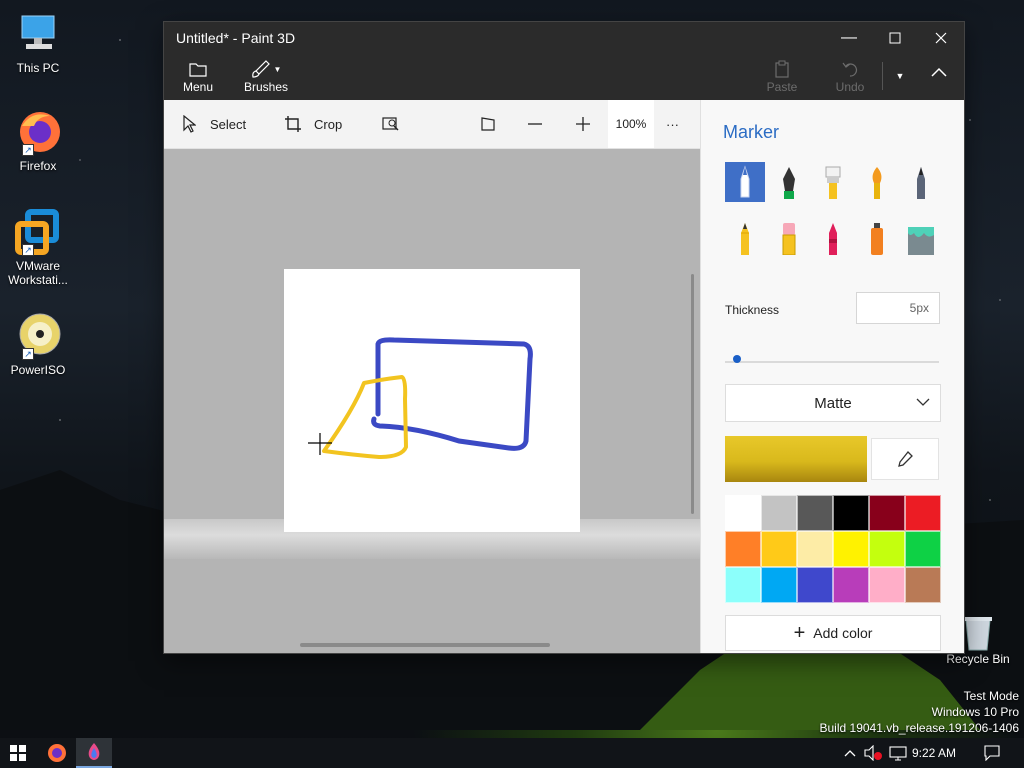  What do you see at coordinates (782, 76) in the screenshot?
I see `paste-button: Paste` at bounding box center [782, 76].